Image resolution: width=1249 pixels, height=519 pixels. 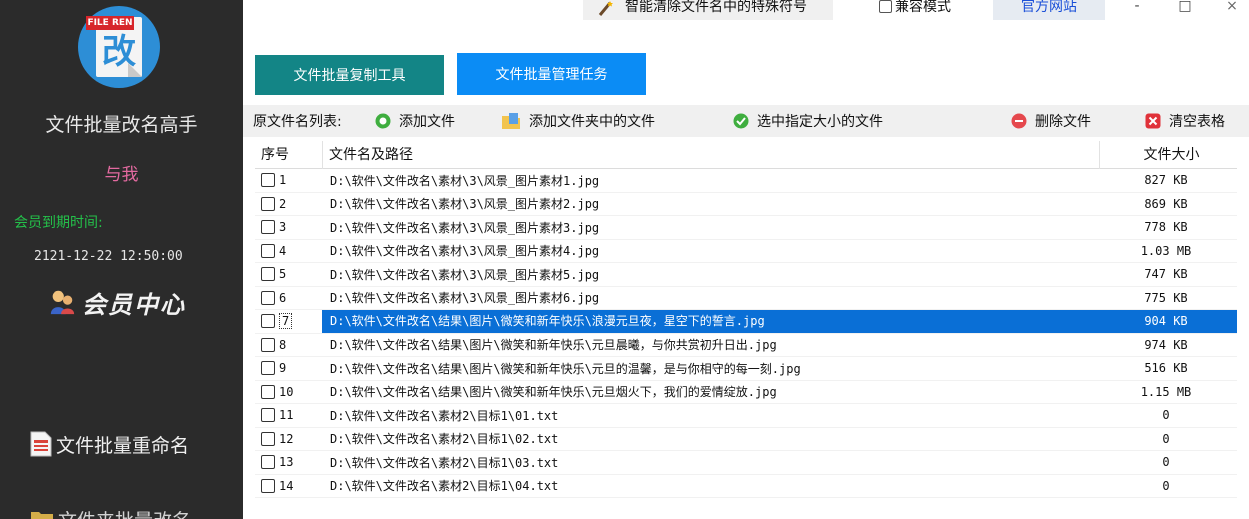 What do you see at coordinates (1168, 155) in the screenshot?
I see `column-header-size: 文件大小` at bounding box center [1168, 155].